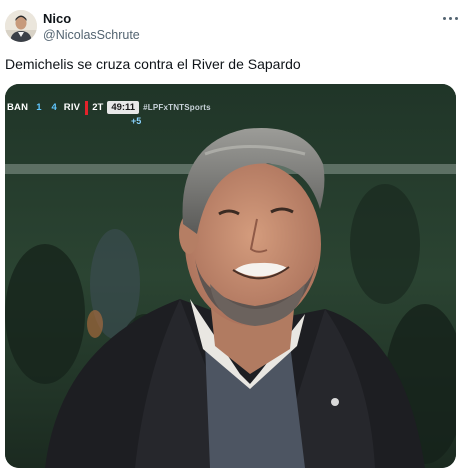 The width and height of the screenshot is (467, 475). Describe the element at coordinates (39, 107) in the screenshot. I see `home-score: 1` at that location.